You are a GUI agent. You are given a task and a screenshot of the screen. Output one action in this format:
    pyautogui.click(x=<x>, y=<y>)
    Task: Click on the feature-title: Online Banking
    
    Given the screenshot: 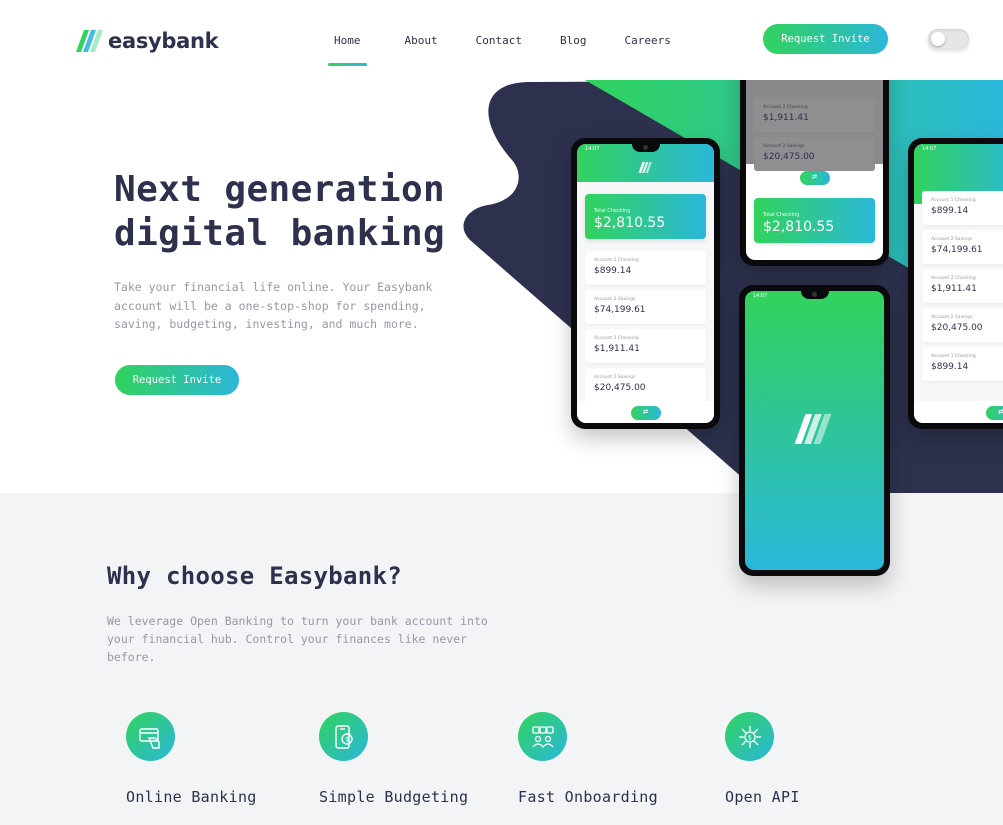 What is the action you would take?
    pyautogui.click(x=191, y=797)
    